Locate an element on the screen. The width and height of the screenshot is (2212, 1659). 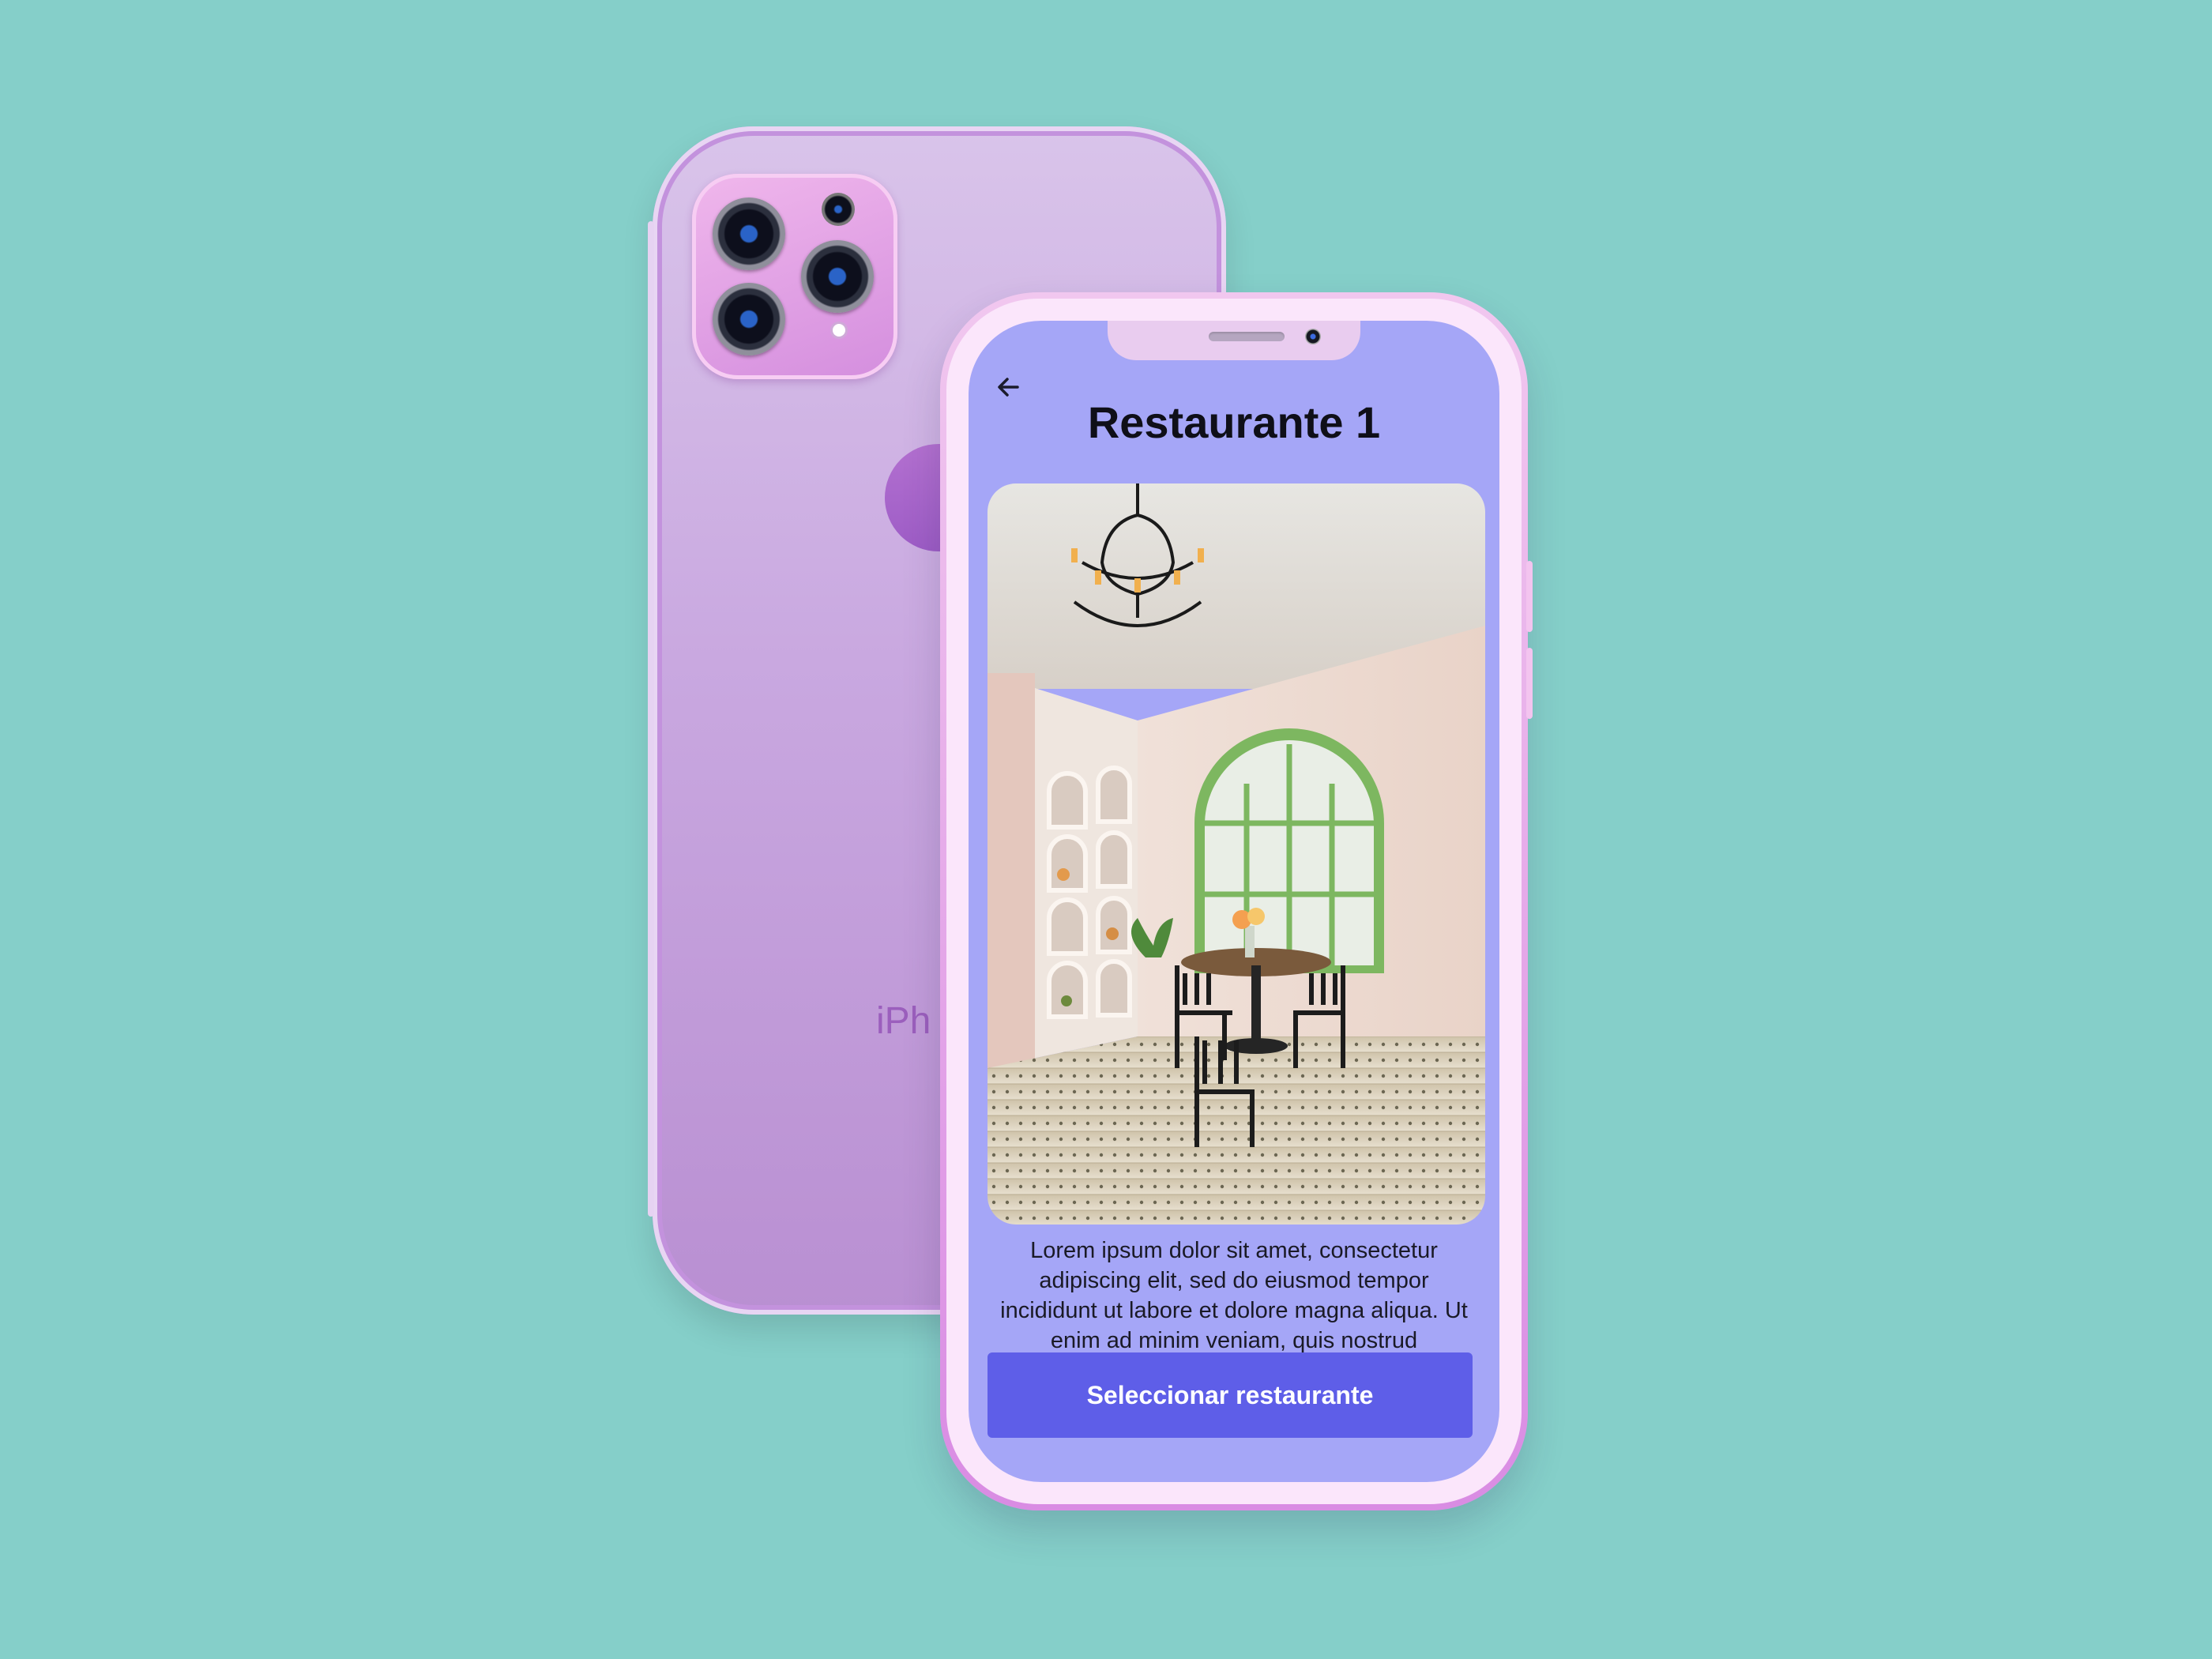
front-camera-icon is located at coordinates (1313, 337).